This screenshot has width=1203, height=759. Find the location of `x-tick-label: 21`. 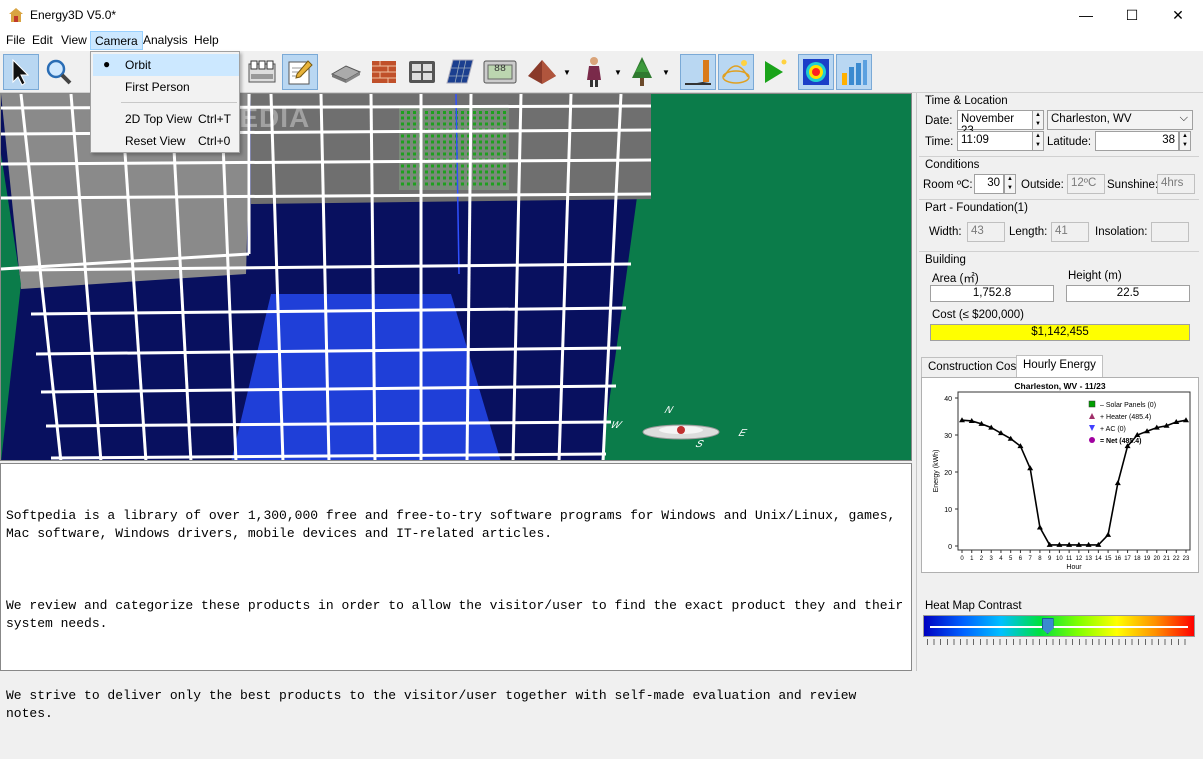

x-tick-label: 21 is located at coordinates (1166, 559).